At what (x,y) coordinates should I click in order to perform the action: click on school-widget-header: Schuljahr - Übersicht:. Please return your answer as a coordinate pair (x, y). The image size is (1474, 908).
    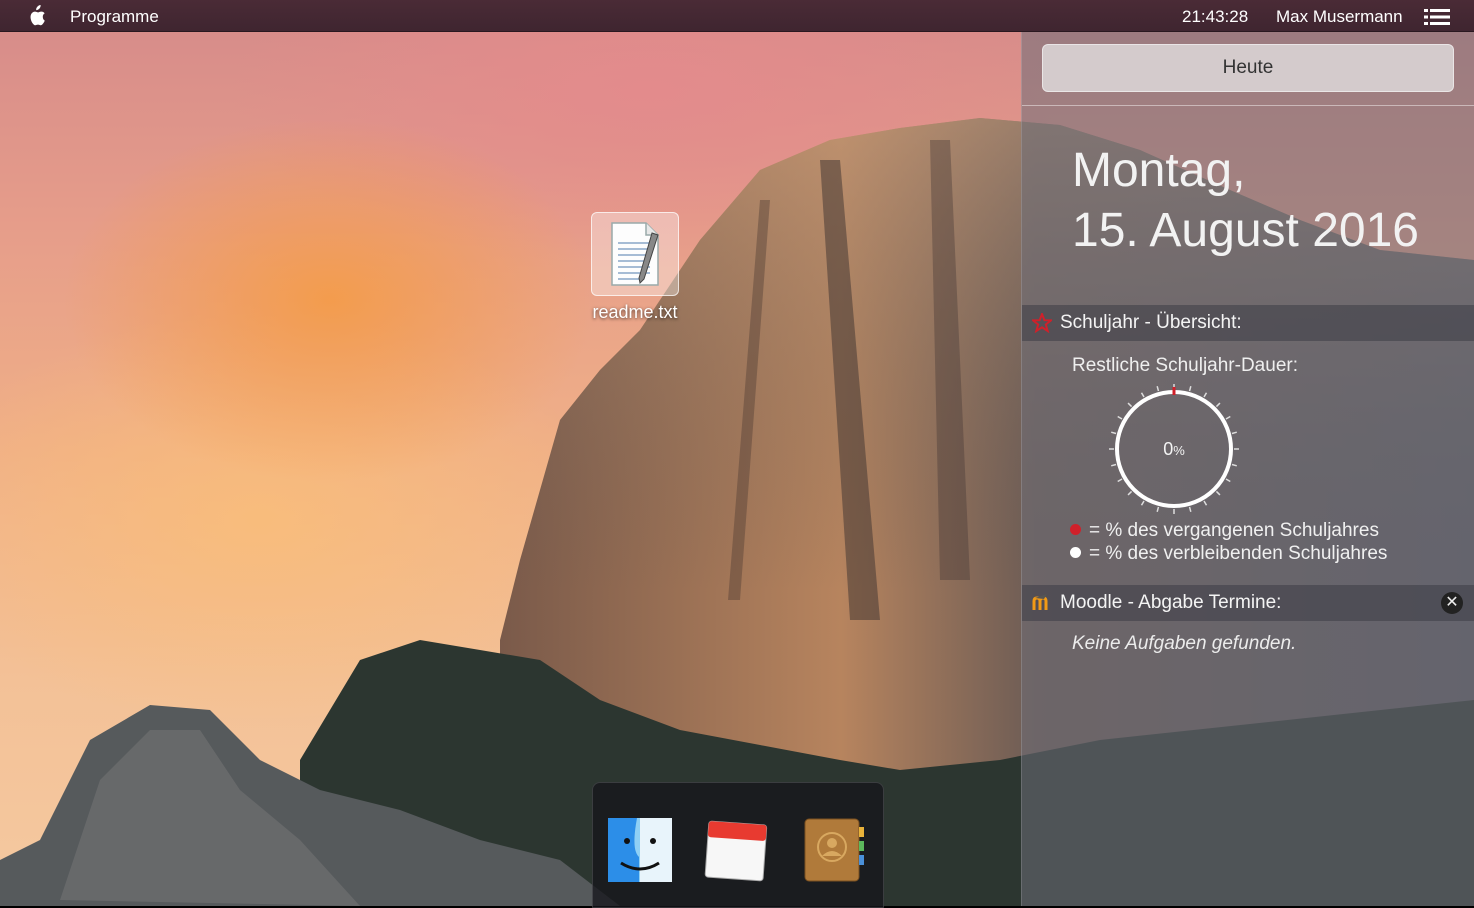
    Looking at the image, I should click on (1248, 323).